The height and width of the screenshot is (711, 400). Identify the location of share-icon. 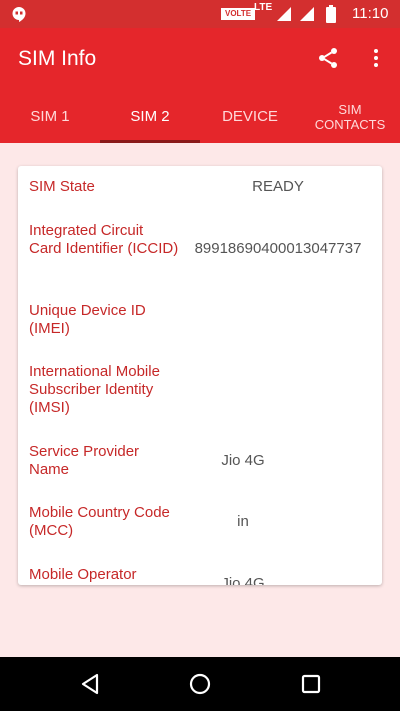
(328, 58).